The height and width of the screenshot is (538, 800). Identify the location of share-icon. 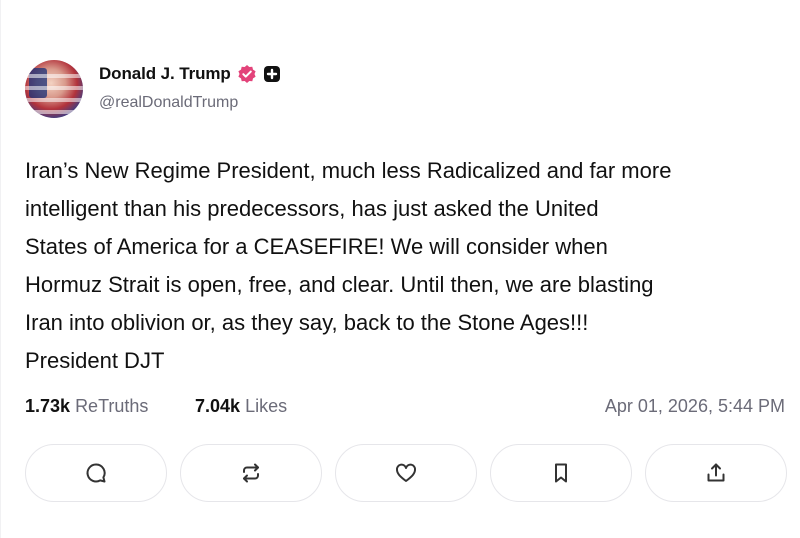
(716, 472).